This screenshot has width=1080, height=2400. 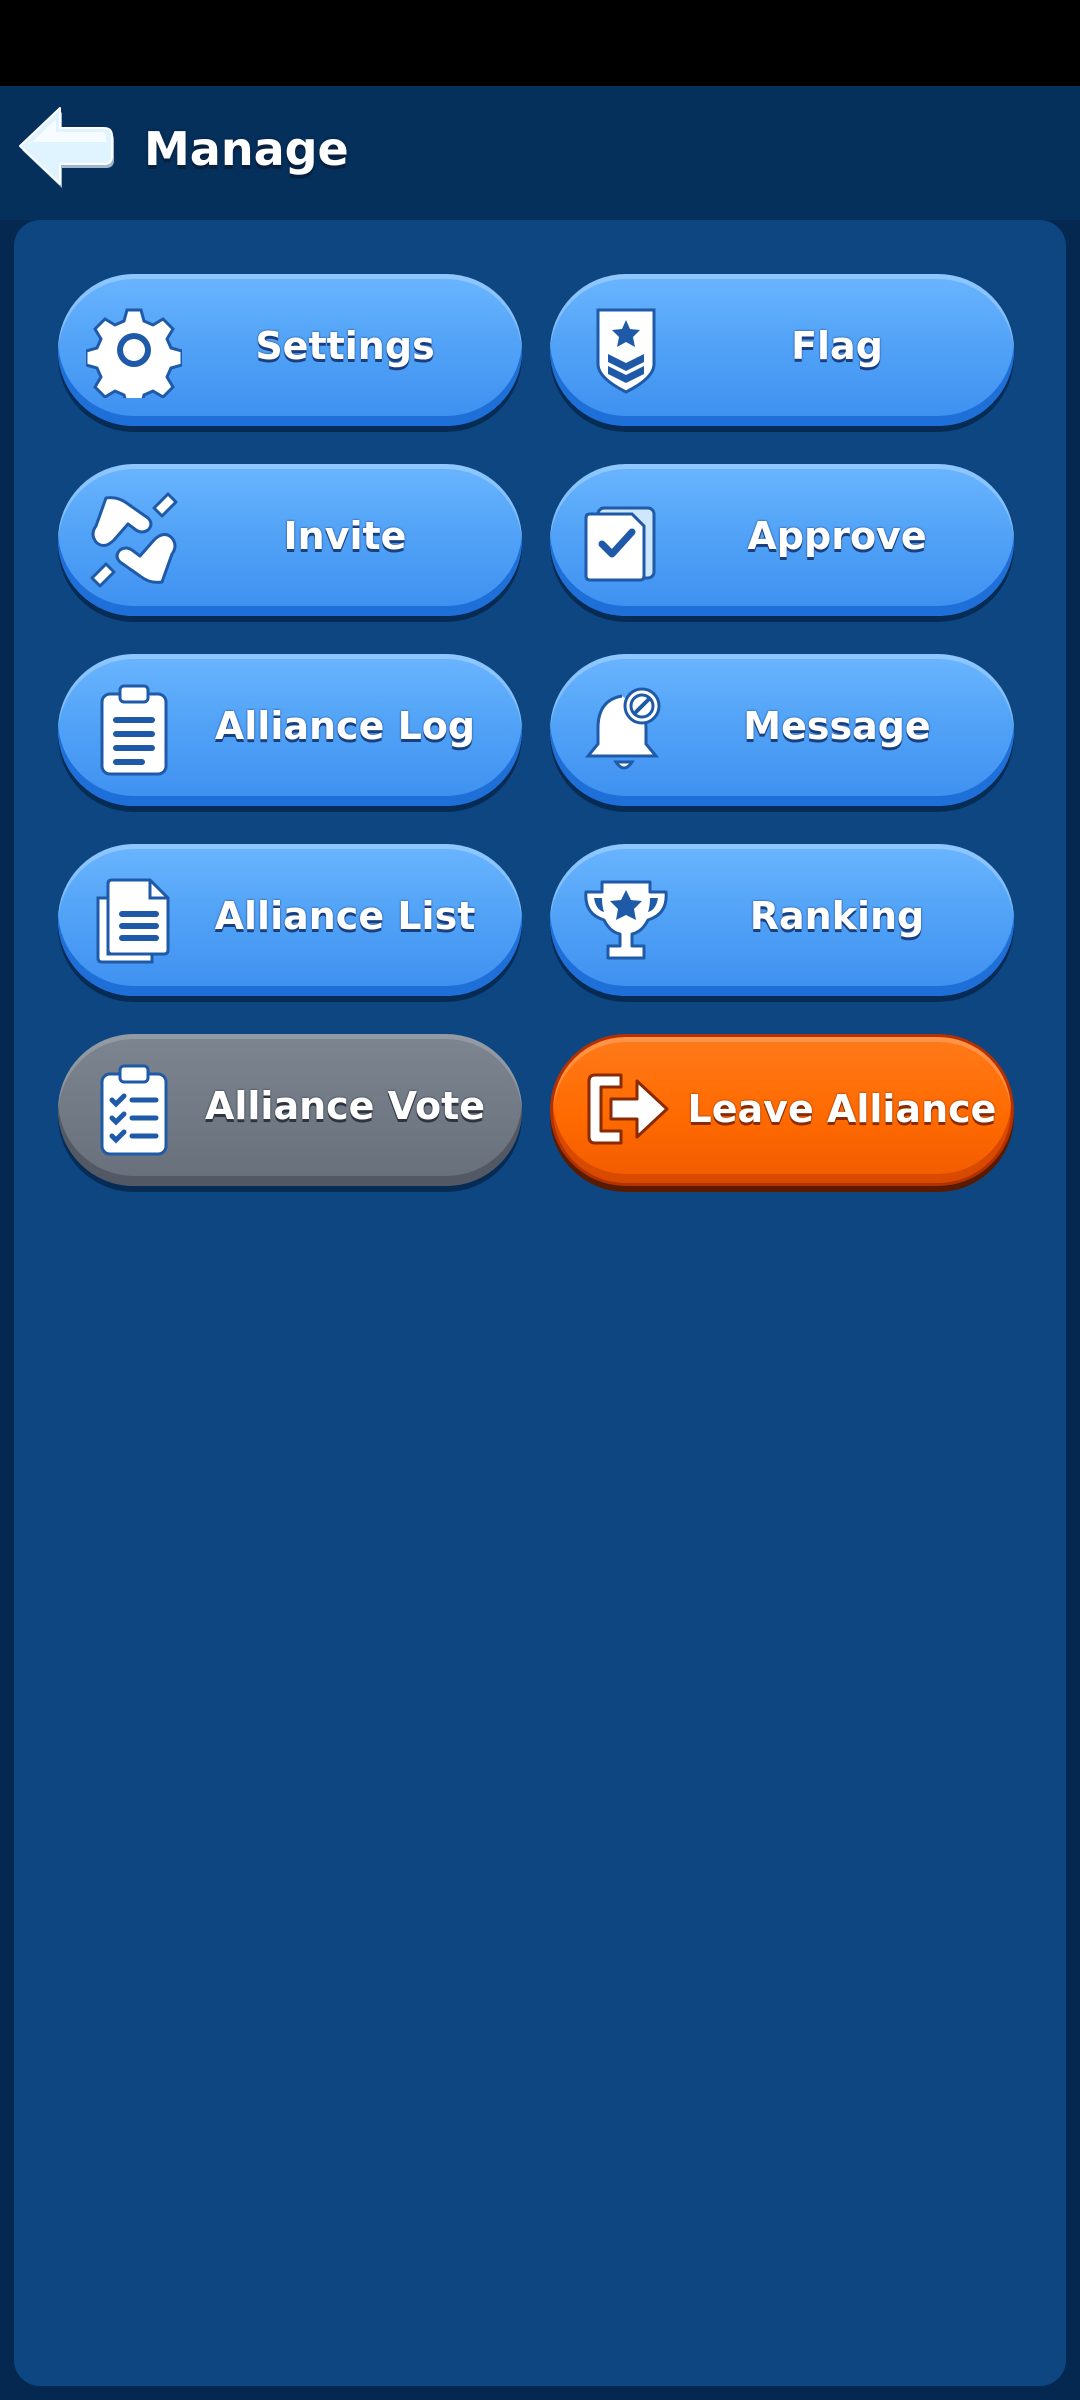 I want to click on approve-button: Approve, so click(x=782, y=540).